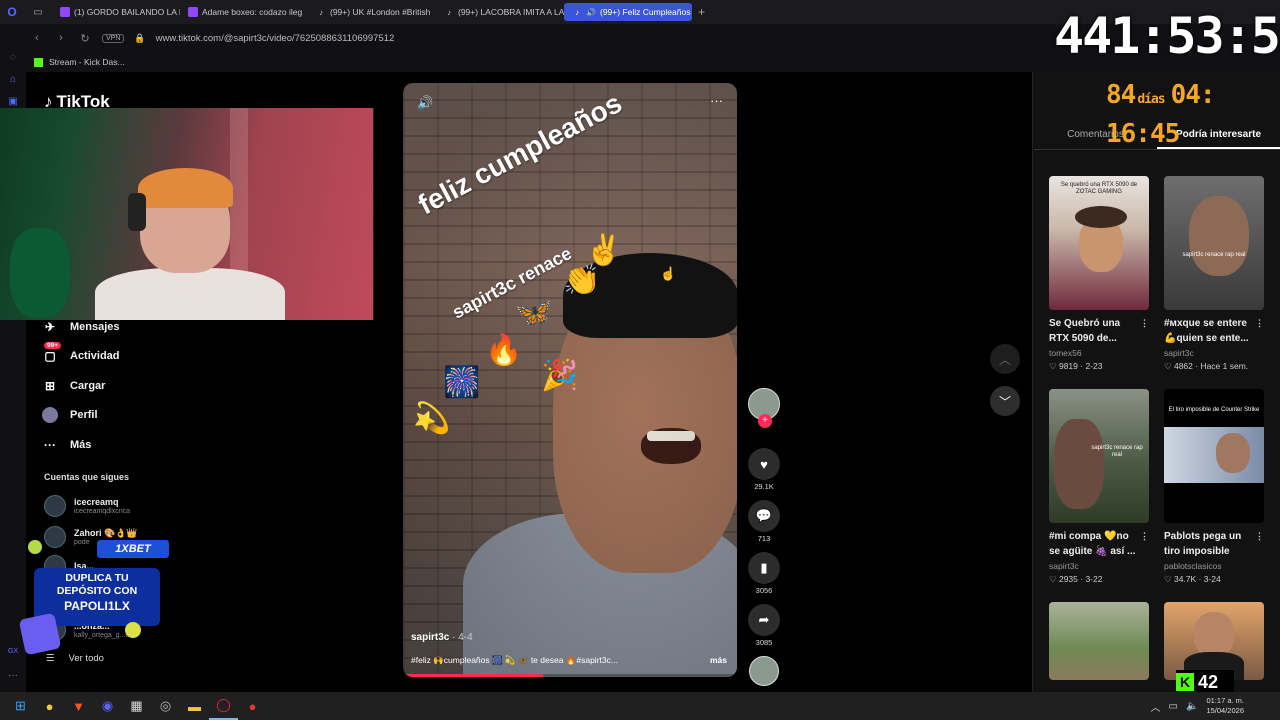  Describe the element at coordinates (223, 706) in the screenshot. I see `opera-gx-icon: ◯` at that location.